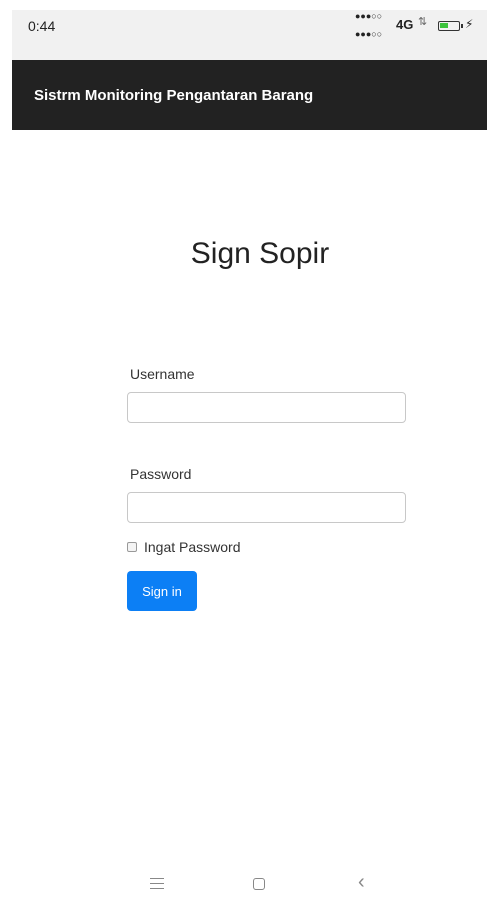 The width and height of the screenshot is (499, 913). Describe the element at coordinates (162, 374) in the screenshot. I see `username-label: Username` at that location.